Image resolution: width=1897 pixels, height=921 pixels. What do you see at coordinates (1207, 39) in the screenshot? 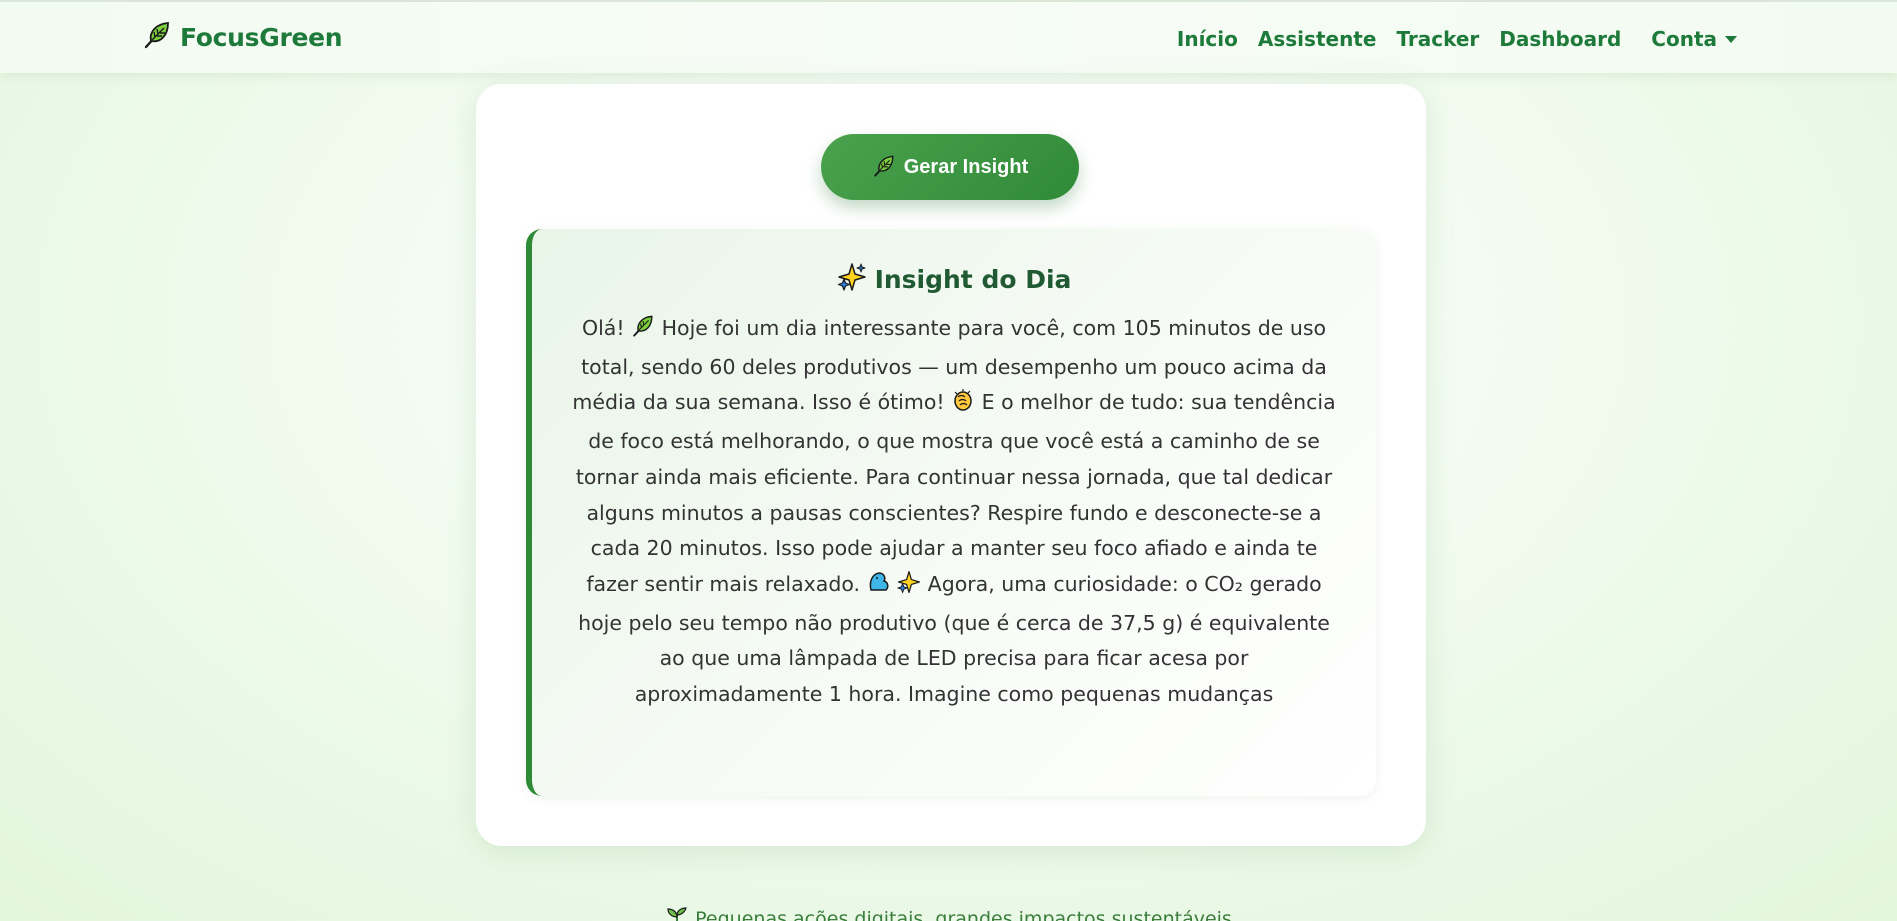
I see `nav-link-inicio: Início` at bounding box center [1207, 39].